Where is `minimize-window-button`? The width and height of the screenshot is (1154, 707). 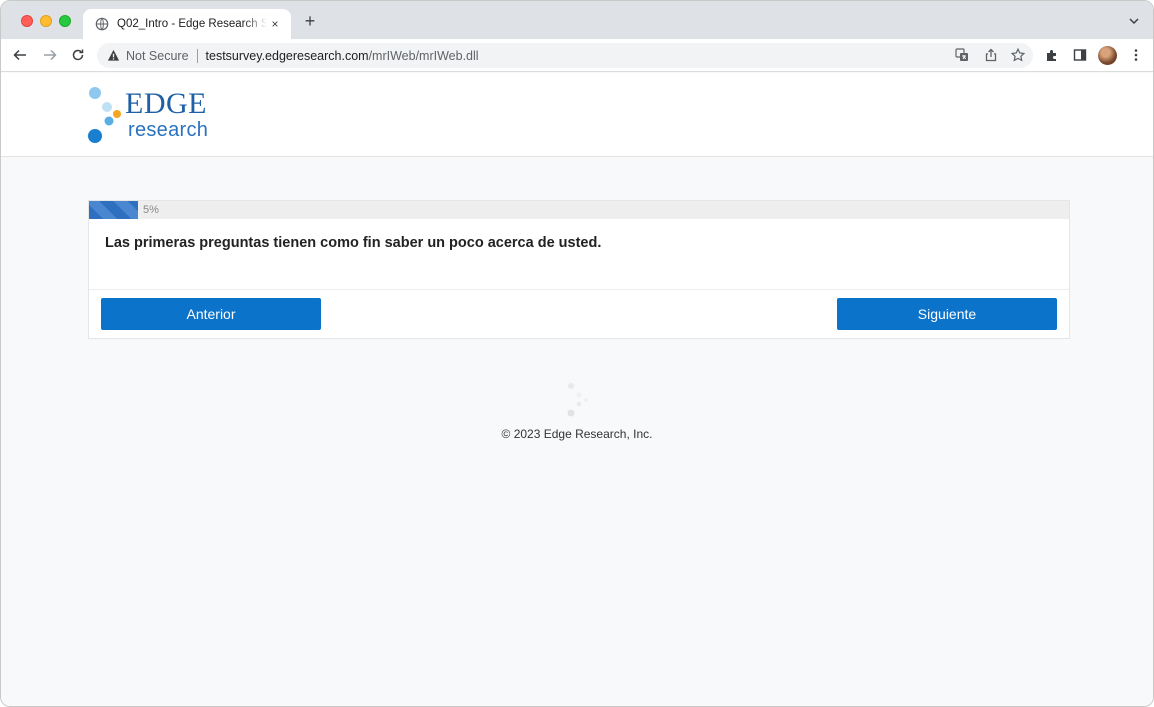 minimize-window-button is located at coordinates (46, 21).